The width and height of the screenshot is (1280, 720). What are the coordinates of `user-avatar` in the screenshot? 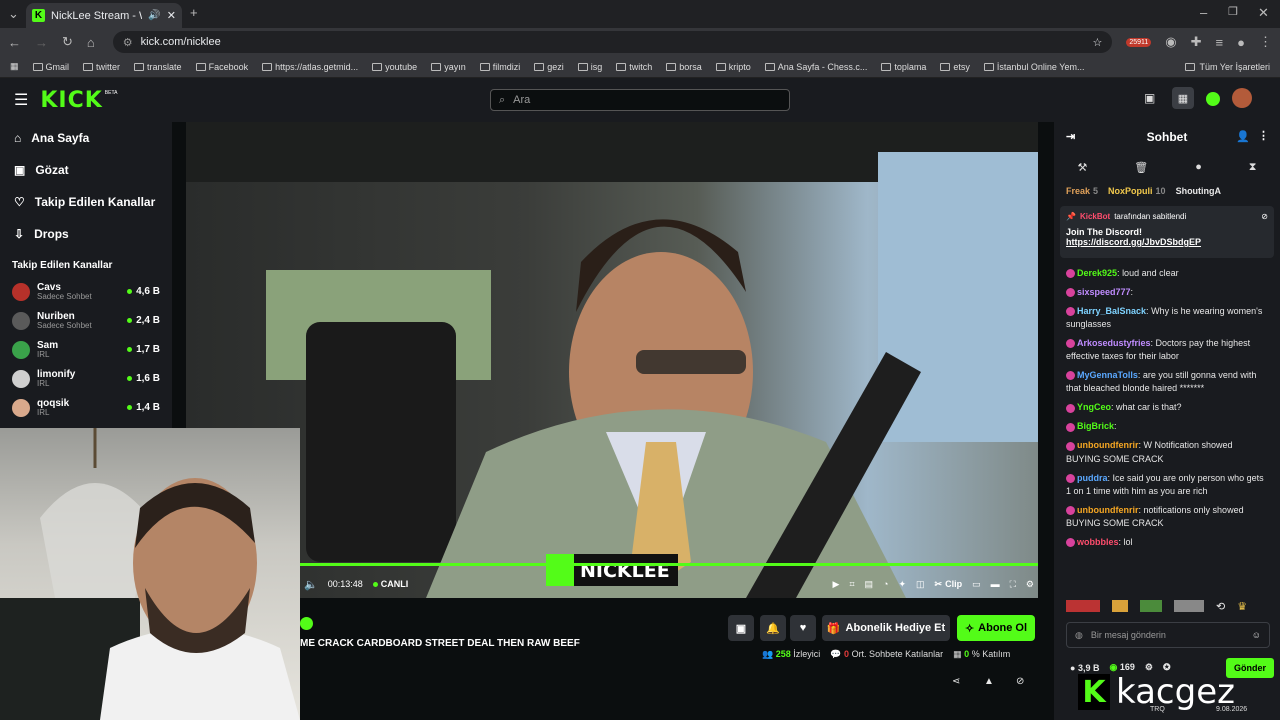 It's located at (1242, 98).